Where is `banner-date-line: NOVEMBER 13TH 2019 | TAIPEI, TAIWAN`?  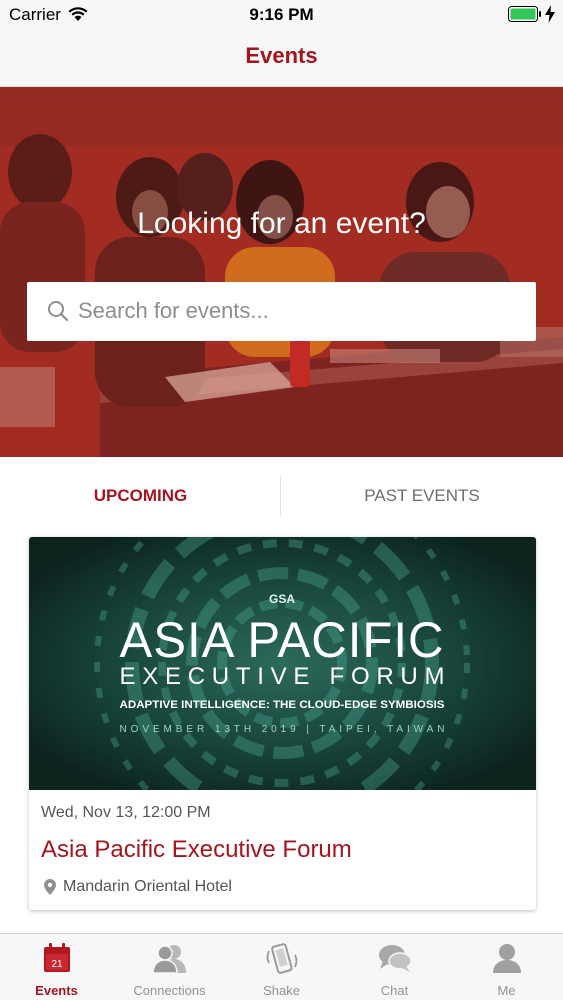 banner-date-line: NOVEMBER 13TH 2019 | TAIPEI, TAIWAN is located at coordinates (282, 729).